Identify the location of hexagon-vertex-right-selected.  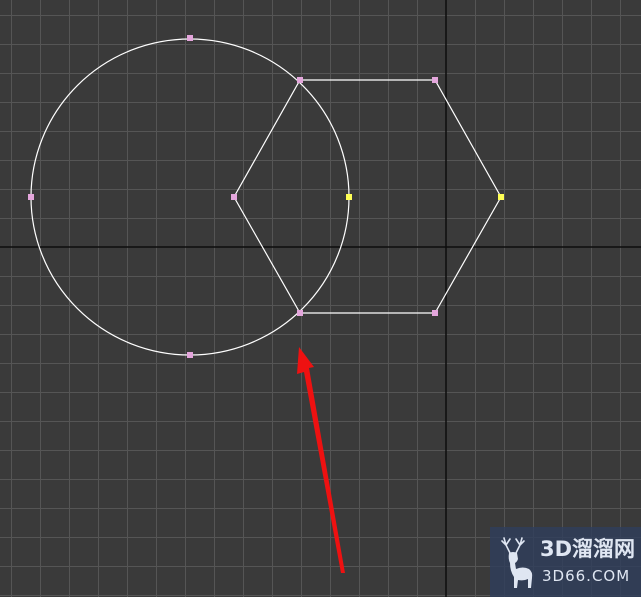
(501, 197).